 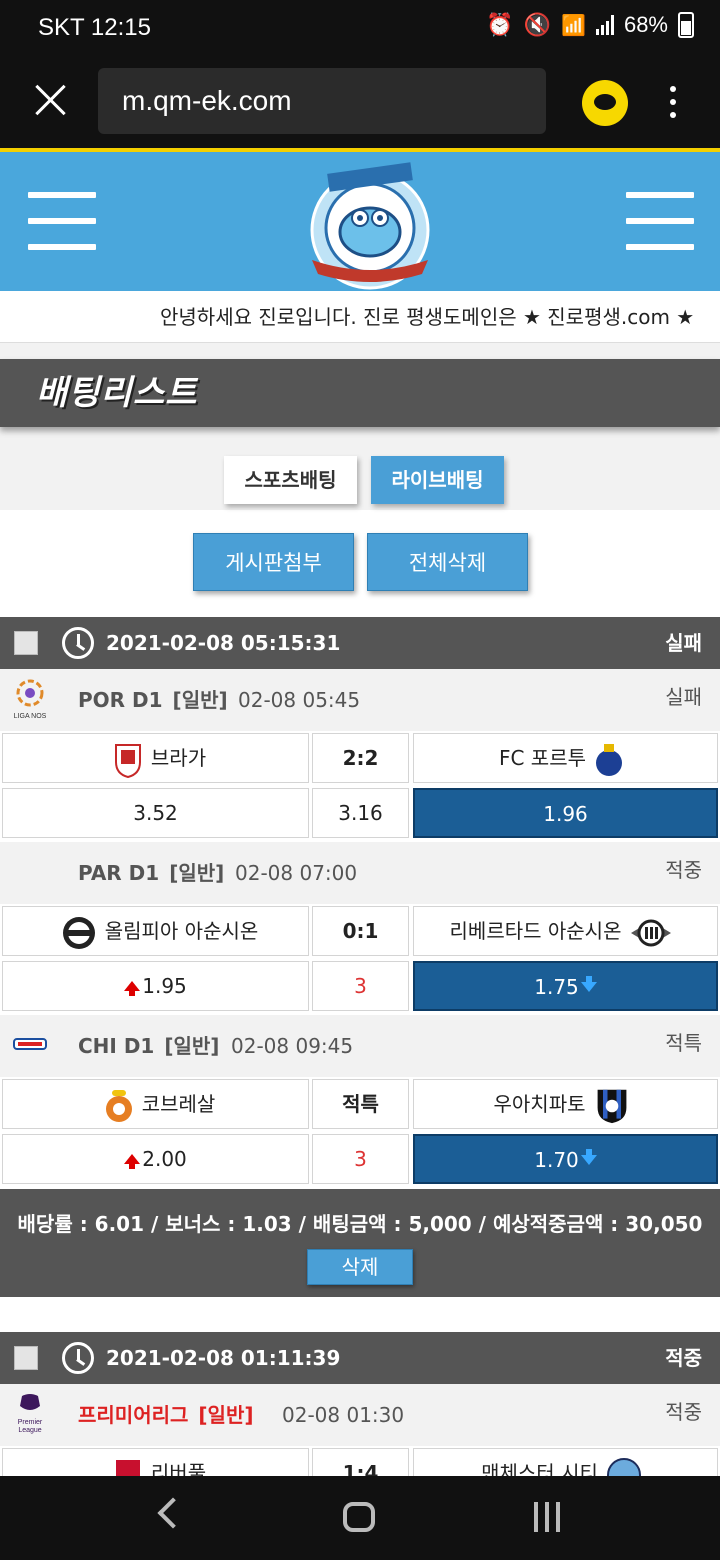 What do you see at coordinates (299, 700) in the screenshot?
I see `game-time: 02-08 05:45` at bounding box center [299, 700].